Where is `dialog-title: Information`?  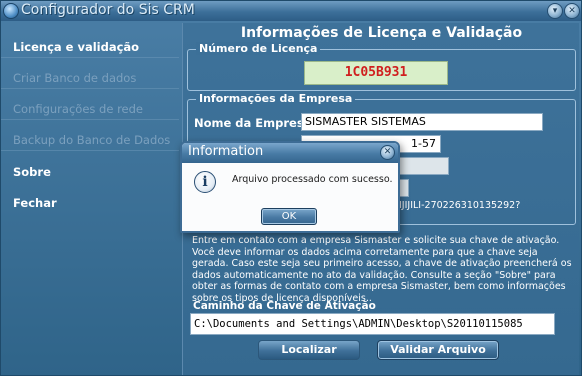
dialog-title: Information is located at coordinates (226, 151).